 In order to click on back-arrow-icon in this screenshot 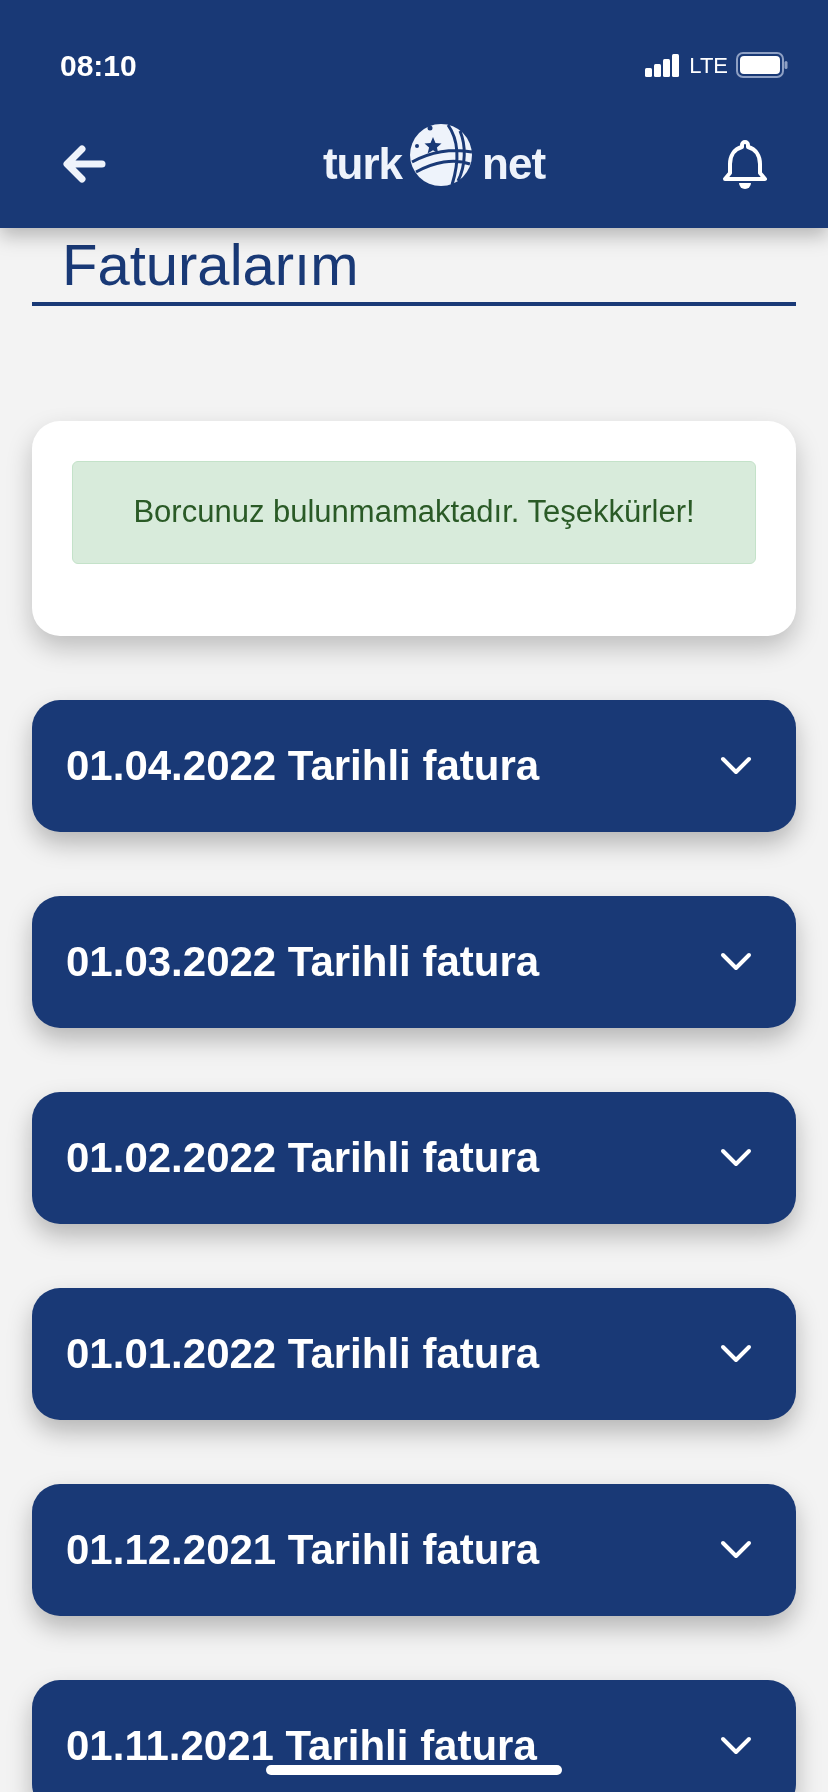, I will do `click(84, 164)`.